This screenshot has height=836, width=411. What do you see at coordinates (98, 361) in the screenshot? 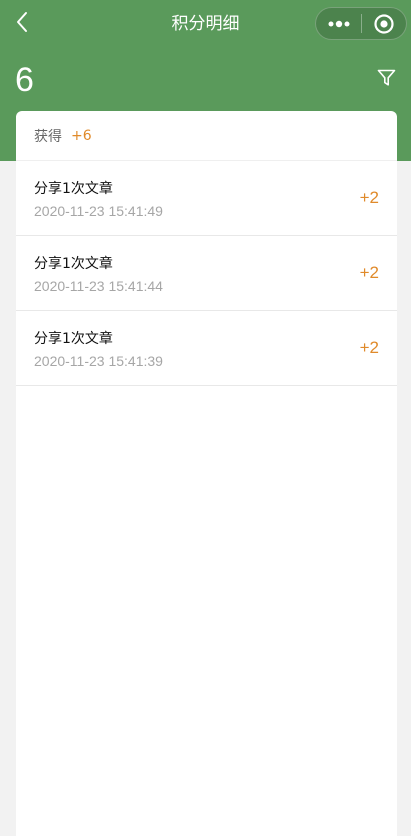
I see `record-time: 2020-11-23 15:41:39` at bounding box center [98, 361].